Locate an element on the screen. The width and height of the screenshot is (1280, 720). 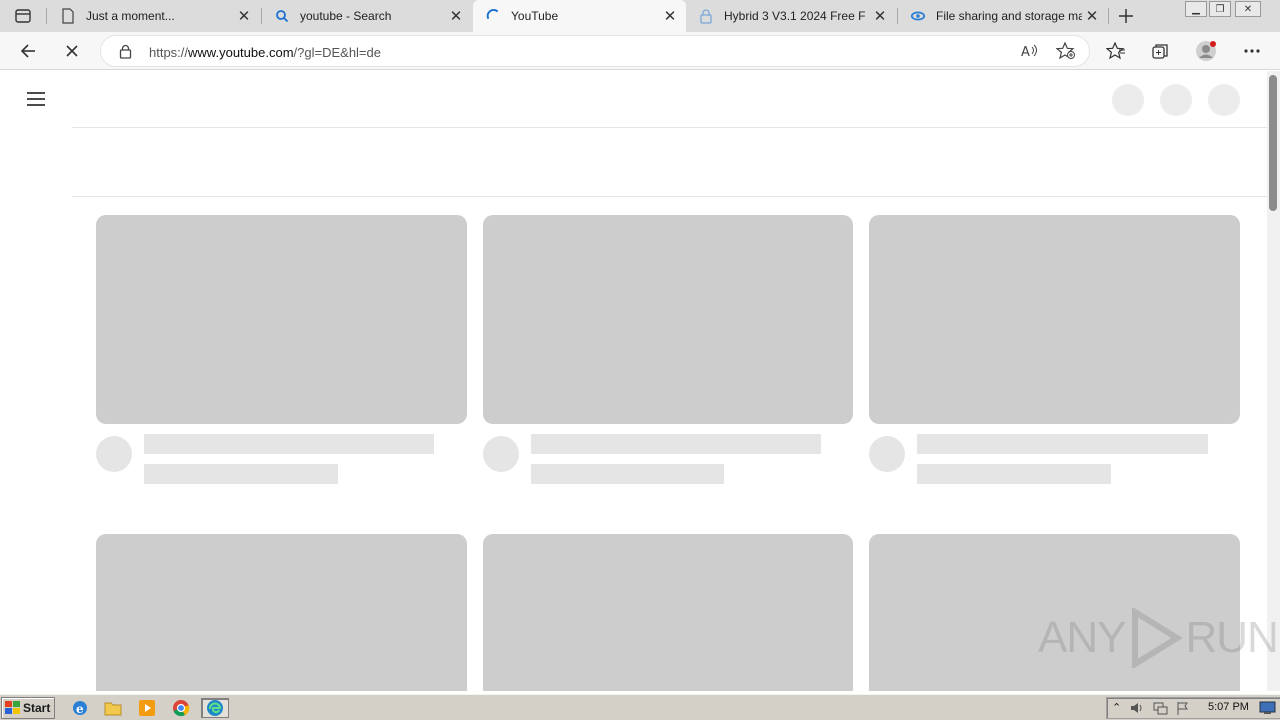
header-divider is located at coordinates (669, 127).